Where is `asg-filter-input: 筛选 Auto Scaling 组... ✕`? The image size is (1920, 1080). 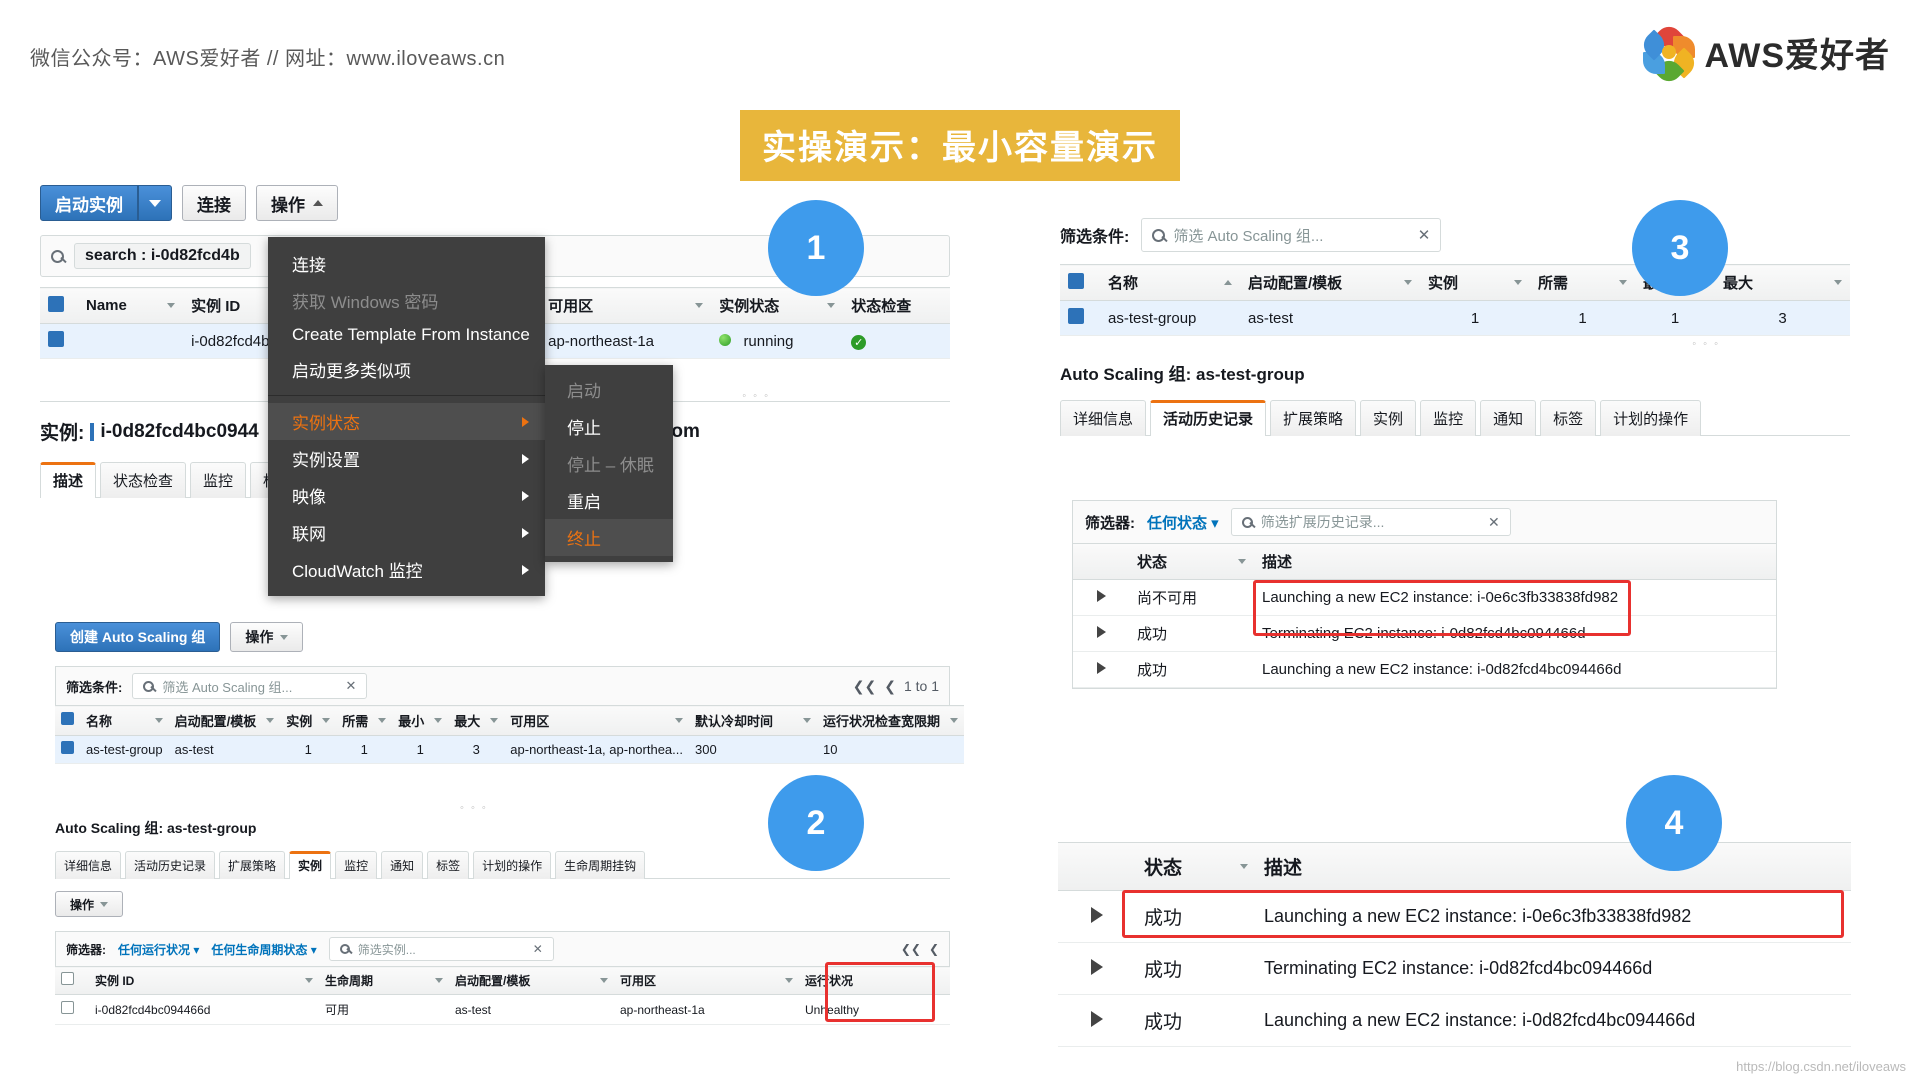 asg-filter-input: 筛选 Auto Scaling 组... ✕ is located at coordinates (250, 686).